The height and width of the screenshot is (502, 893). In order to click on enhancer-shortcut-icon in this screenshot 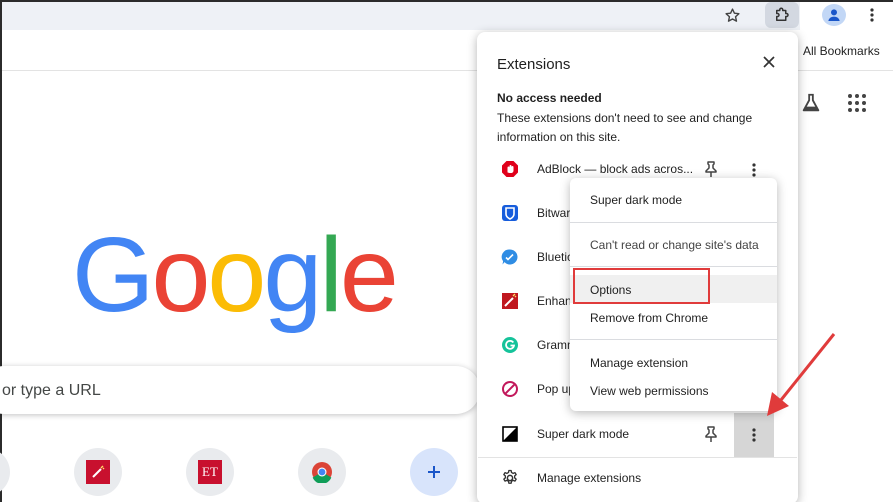, I will do `click(98, 472)`.